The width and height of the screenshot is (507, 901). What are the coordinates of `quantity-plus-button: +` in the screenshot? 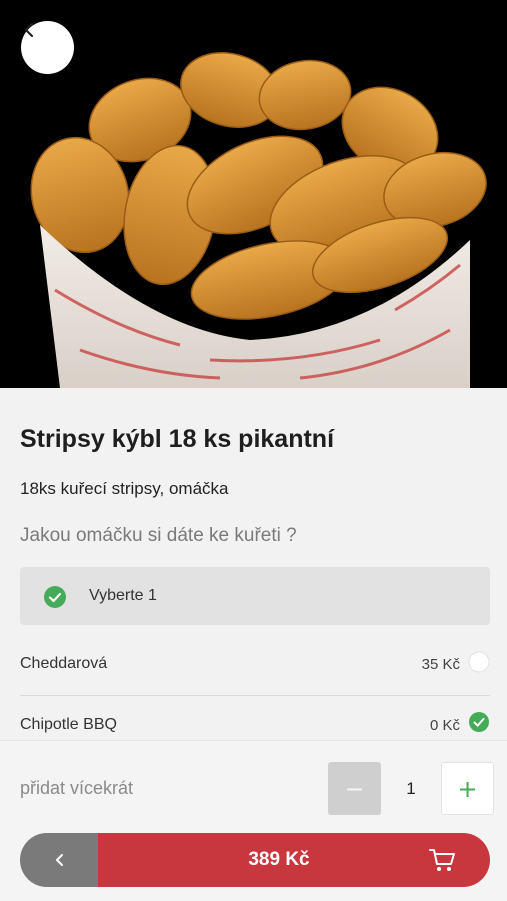 It's located at (467, 788).